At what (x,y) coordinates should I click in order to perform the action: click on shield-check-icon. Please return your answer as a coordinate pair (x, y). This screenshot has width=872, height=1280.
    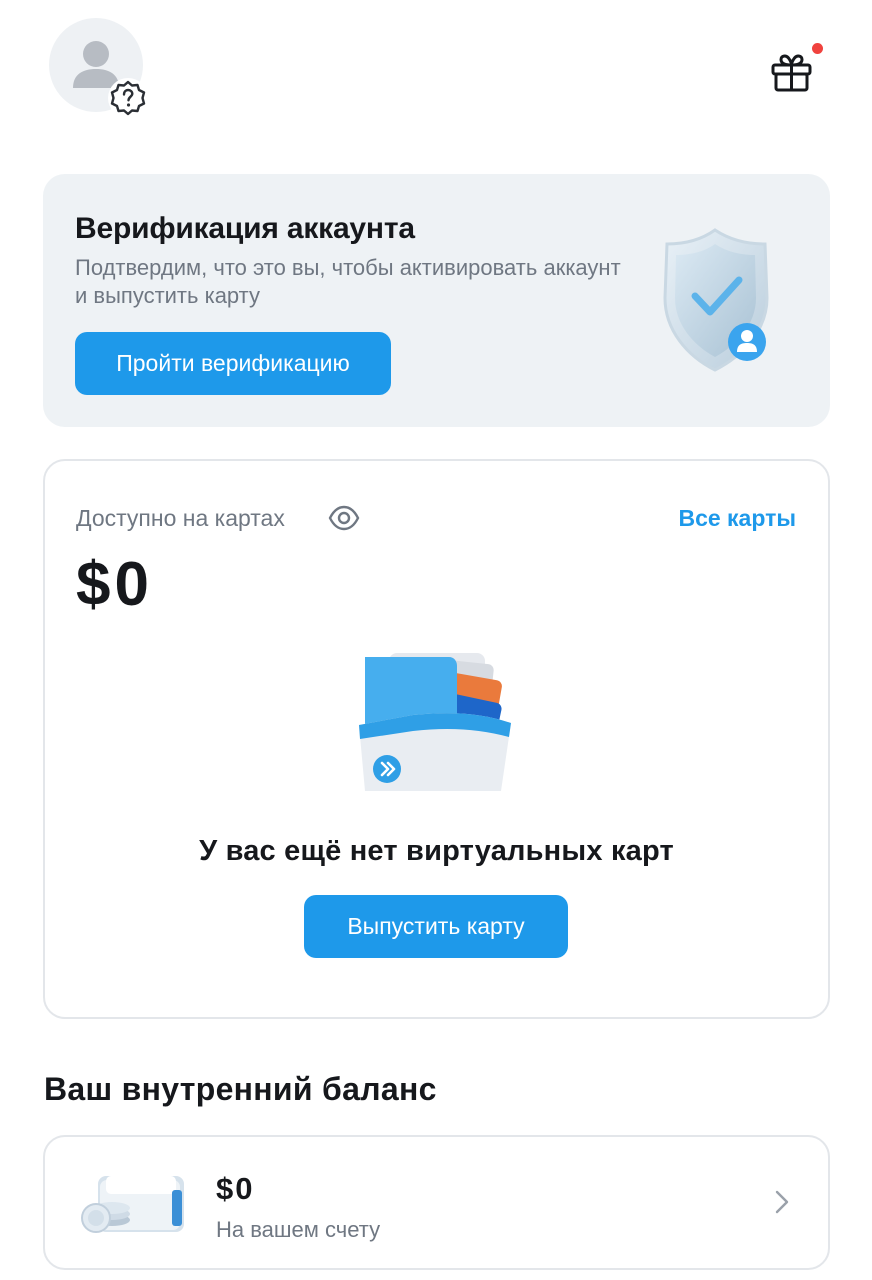
    Looking at the image, I should click on (716, 300).